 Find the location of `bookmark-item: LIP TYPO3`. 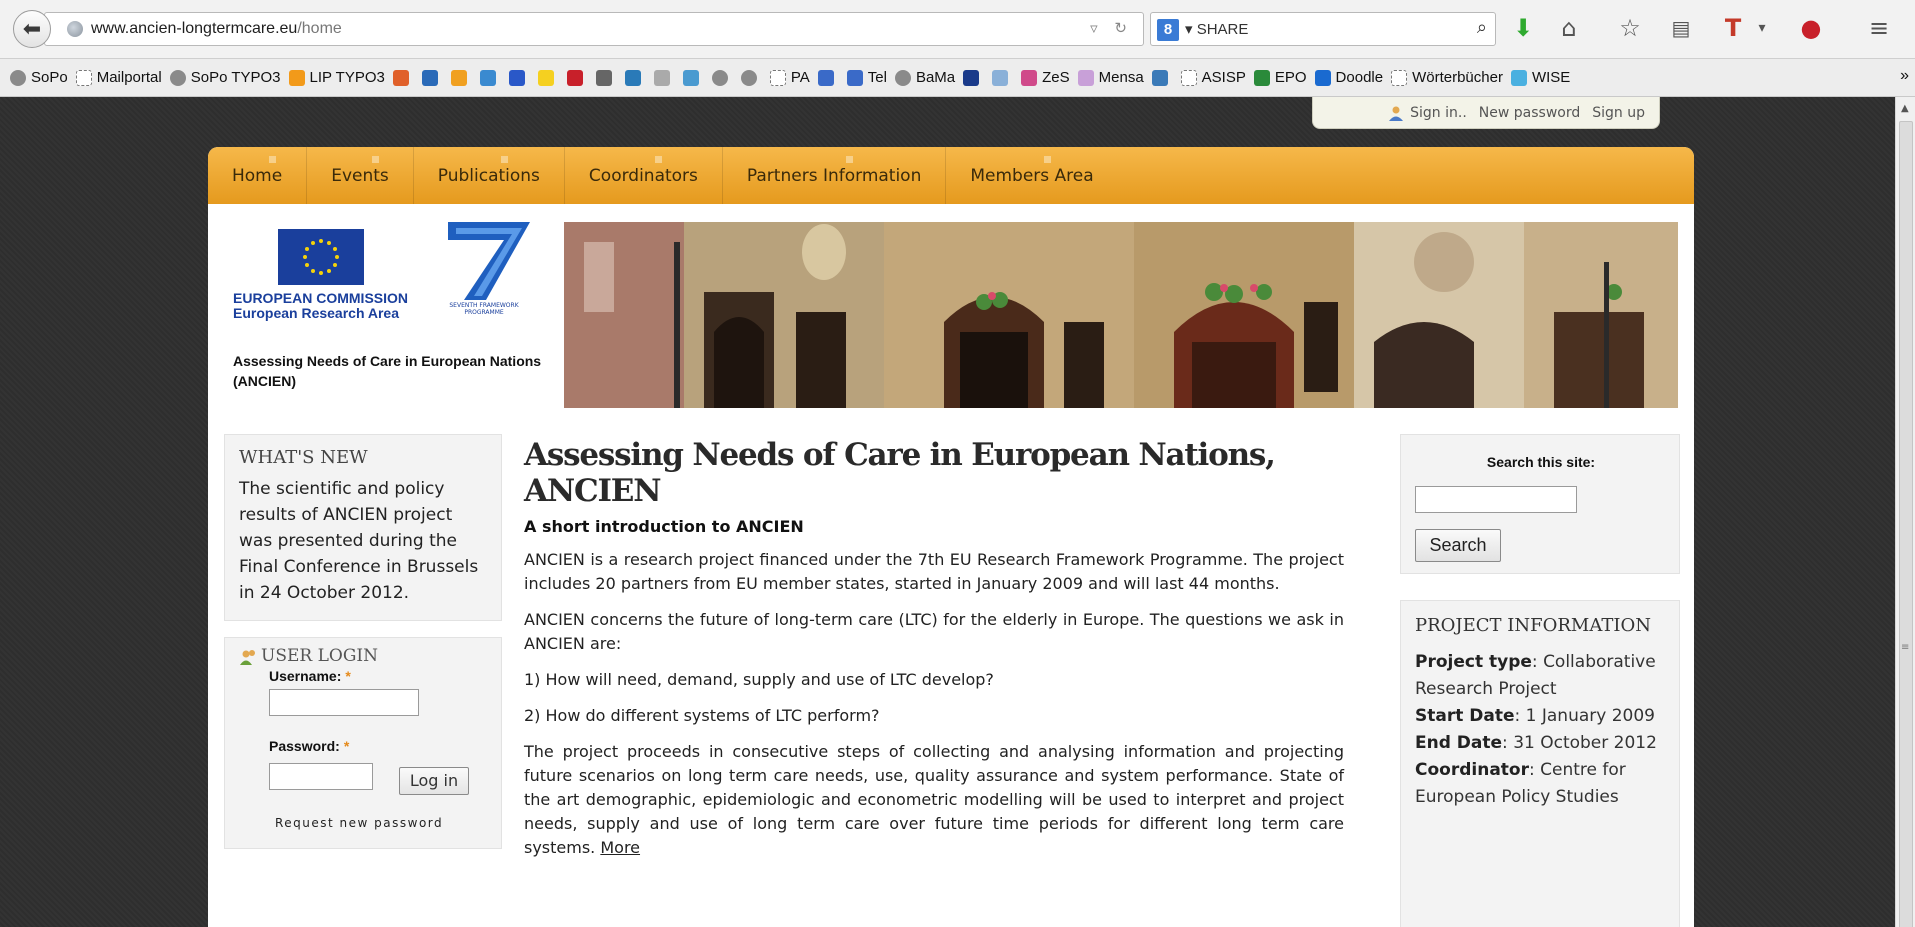

bookmark-item: LIP TYPO3 is located at coordinates (336, 77).